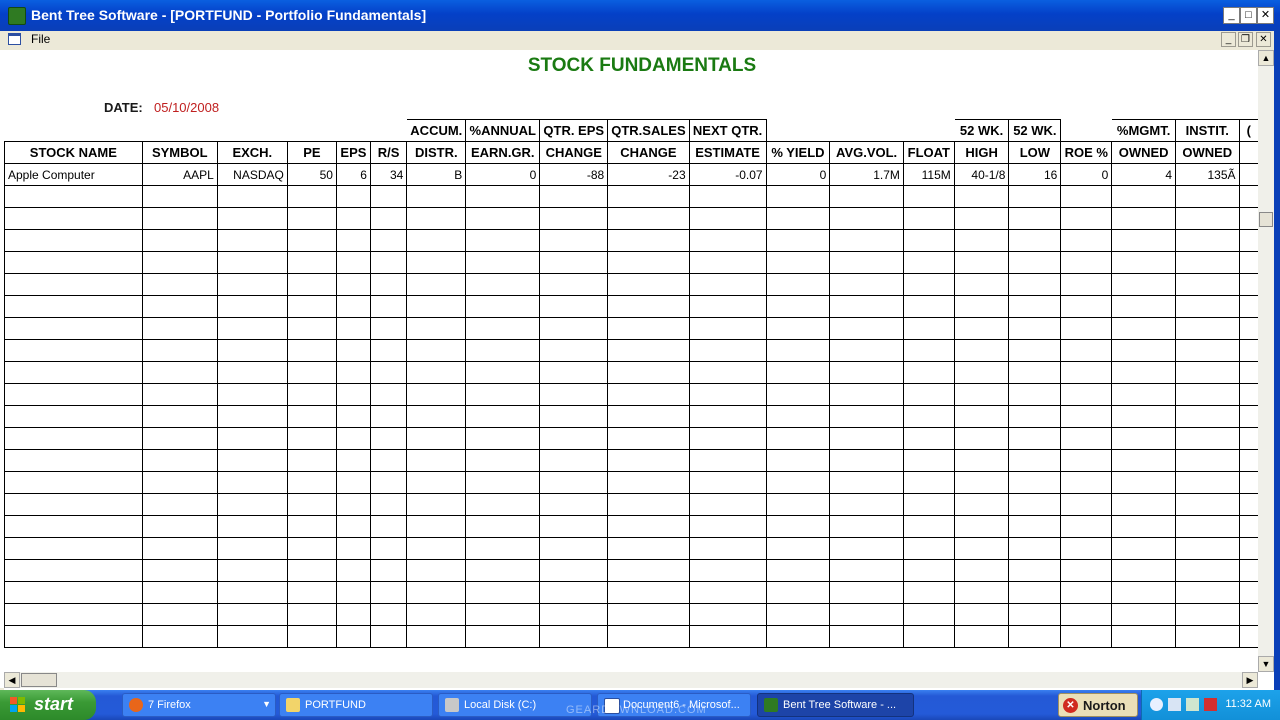 The image size is (1280, 720). I want to click on scroll-up-arrow-icon: ▲, so click(1266, 58).